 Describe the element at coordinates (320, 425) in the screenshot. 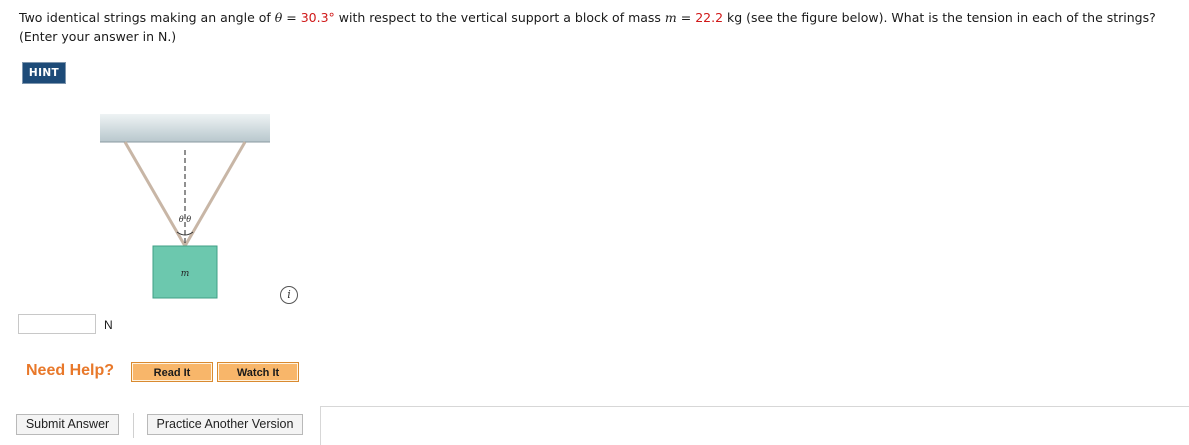

I see `footer-divider-vertical` at that location.